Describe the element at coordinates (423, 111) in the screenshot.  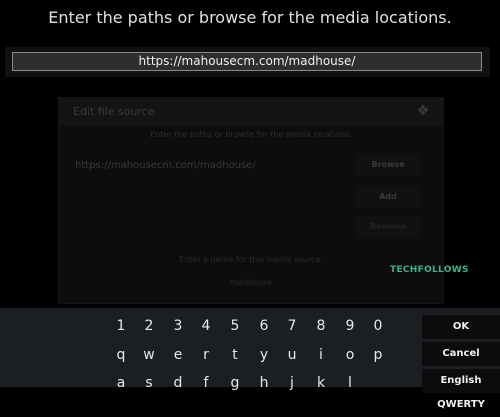
I see `kodi-logo-icon: ❖` at that location.